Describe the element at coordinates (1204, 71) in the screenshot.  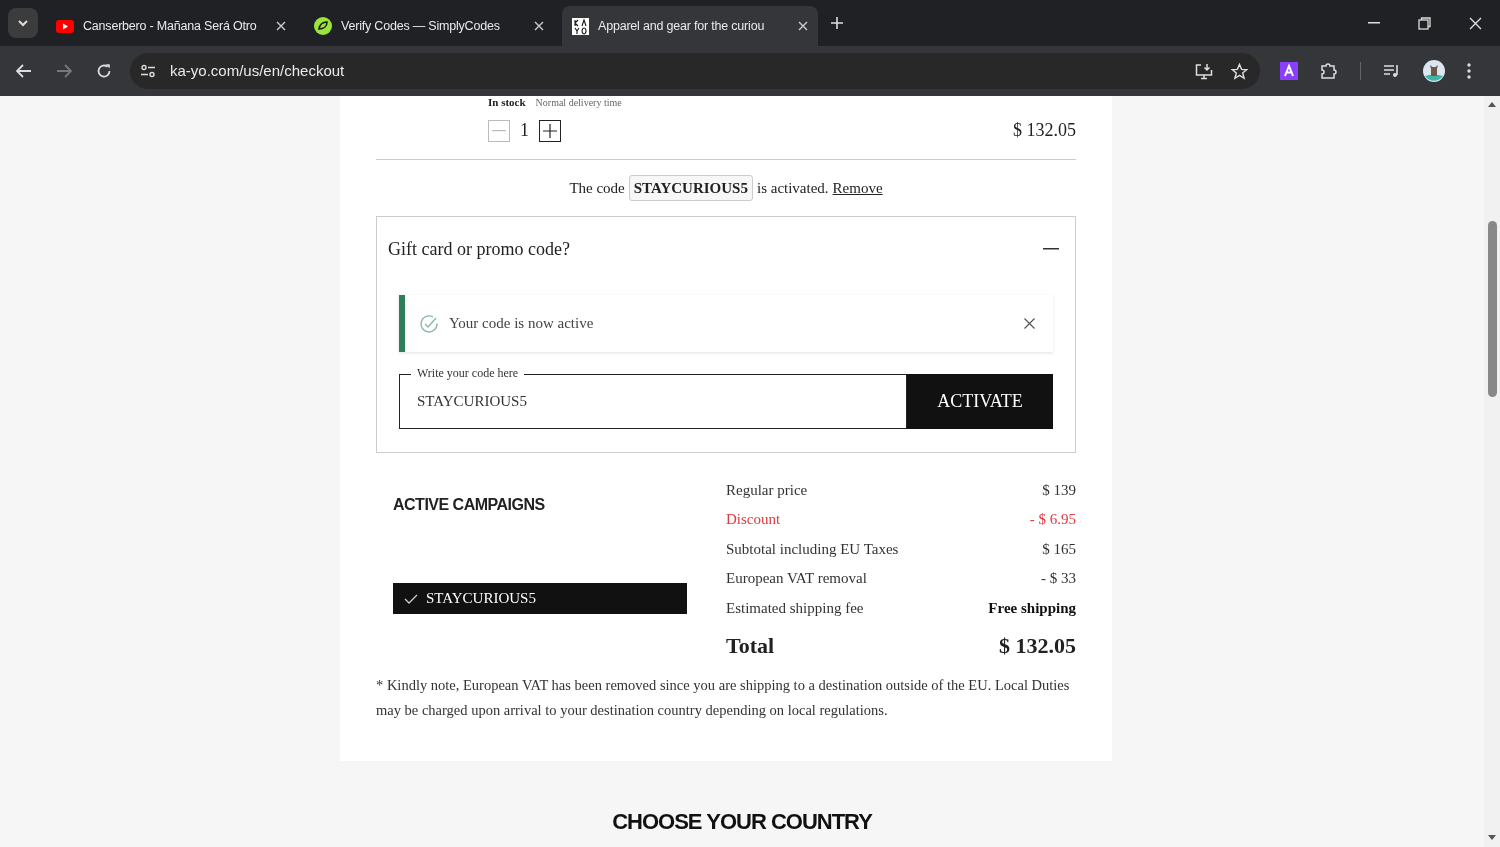
I see `install-app-icon` at that location.